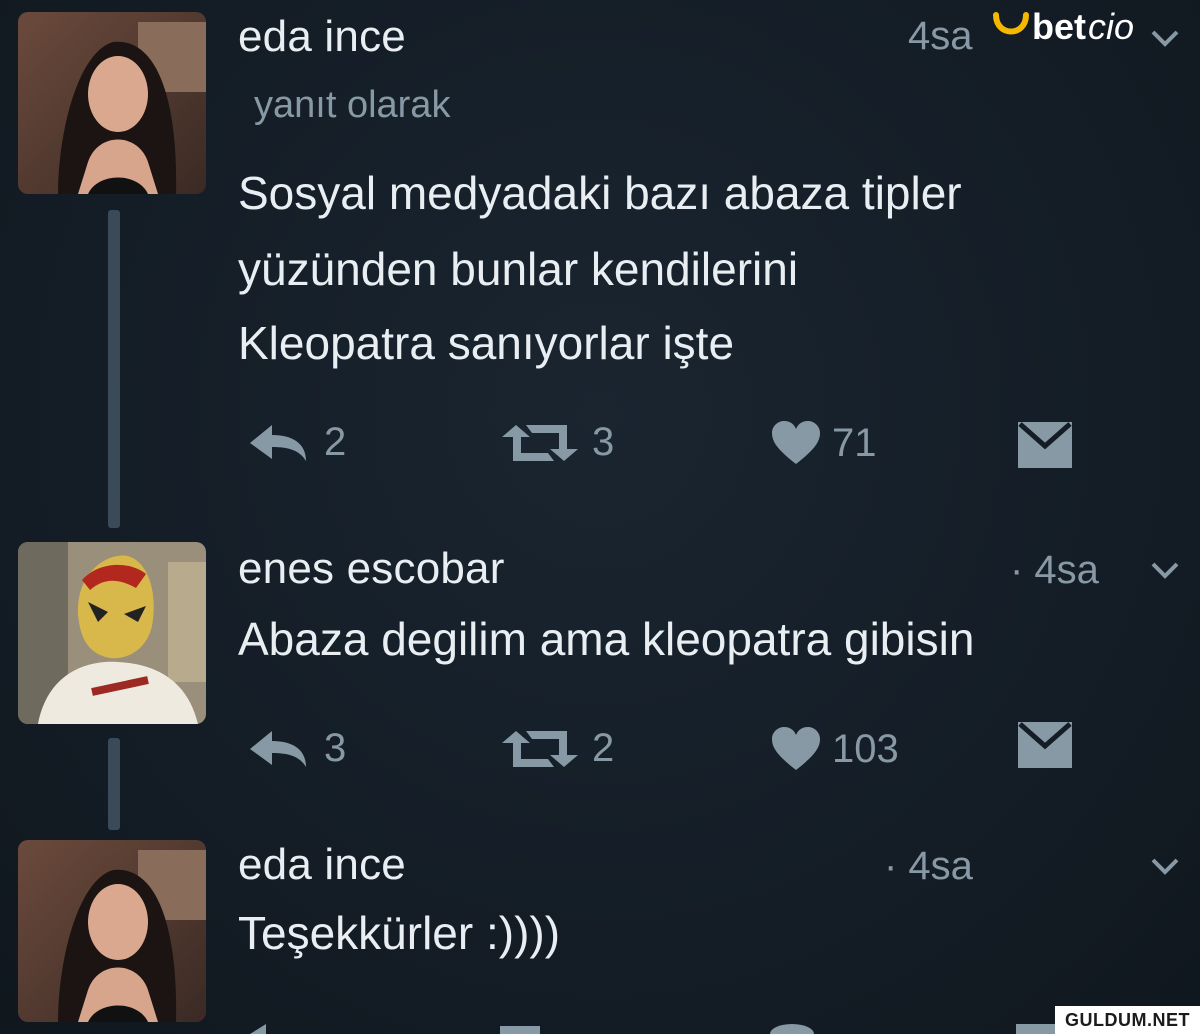  What do you see at coordinates (399, 933) in the screenshot?
I see `tweet-text: Teşekkürler :))))` at bounding box center [399, 933].